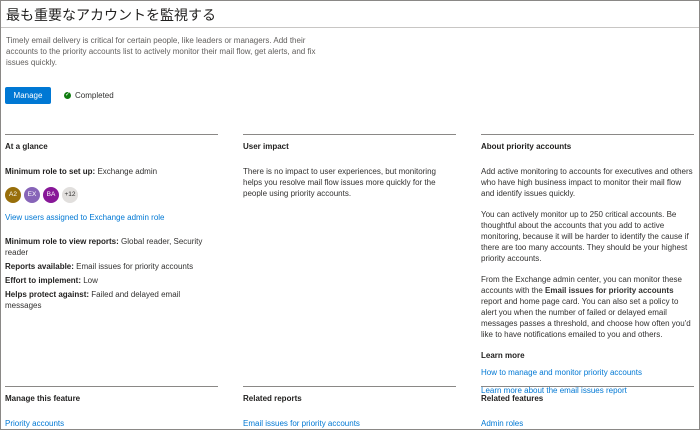 The width and height of the screenshot is (700, 430). Describe the element at coordinates (94, 95) in the screenshot. I see `status-label: Completed` at that location.